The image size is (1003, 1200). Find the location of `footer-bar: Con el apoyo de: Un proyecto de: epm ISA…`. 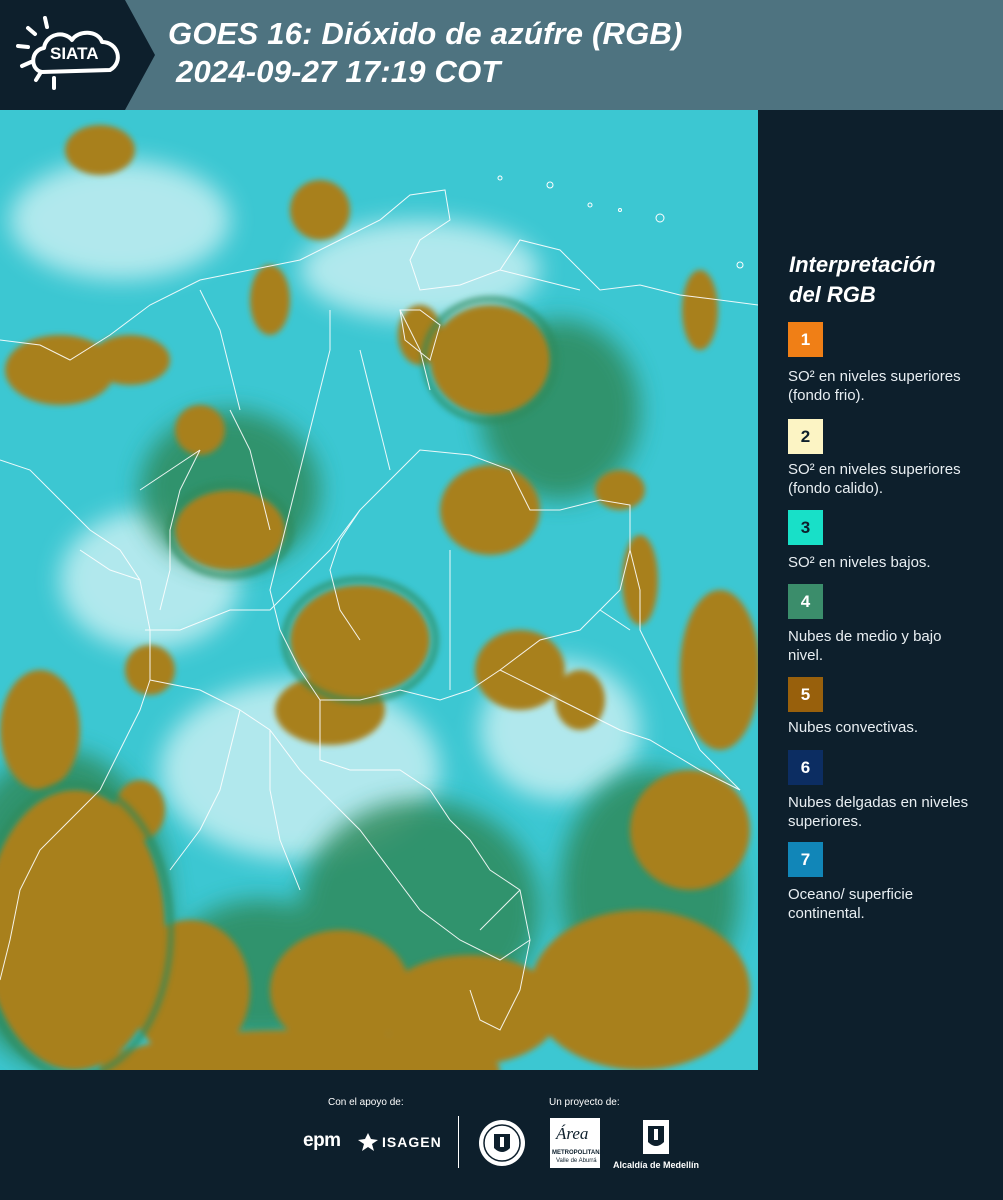

footer-bar: Con el apoyo de: Un proyecto de: epm ISA… is located at coordinates (501, 1135).